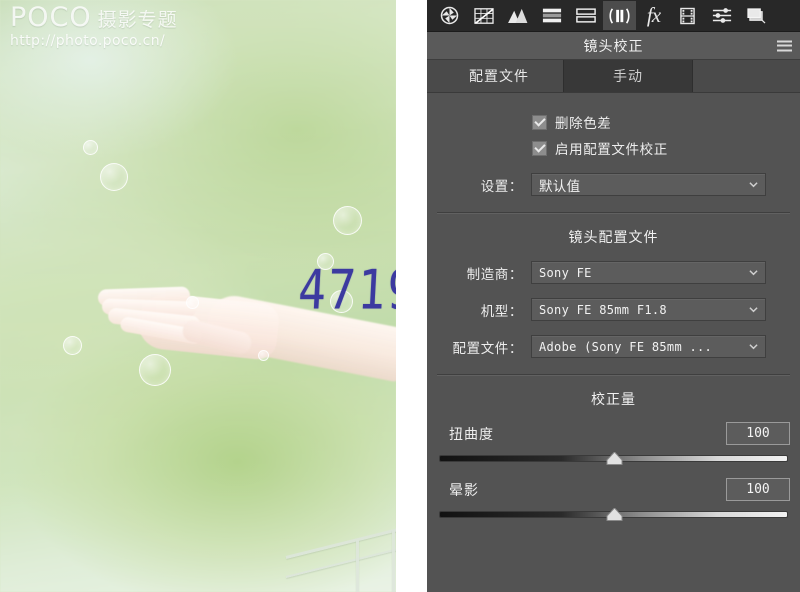 The height and width of the screenshot is (592, 800). I want to click on model-row: 机型： Sony FE 85mm F1.8, so click(613, 309).